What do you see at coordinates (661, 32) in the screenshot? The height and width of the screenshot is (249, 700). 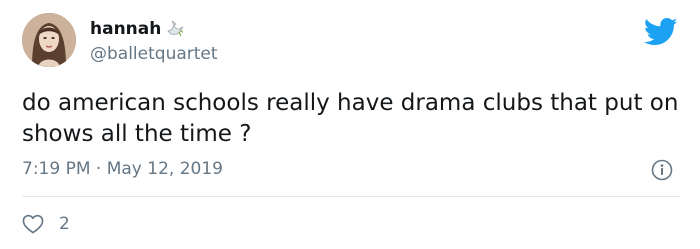 I see `twitter-bird-icon` at bounding box center [661, 32].